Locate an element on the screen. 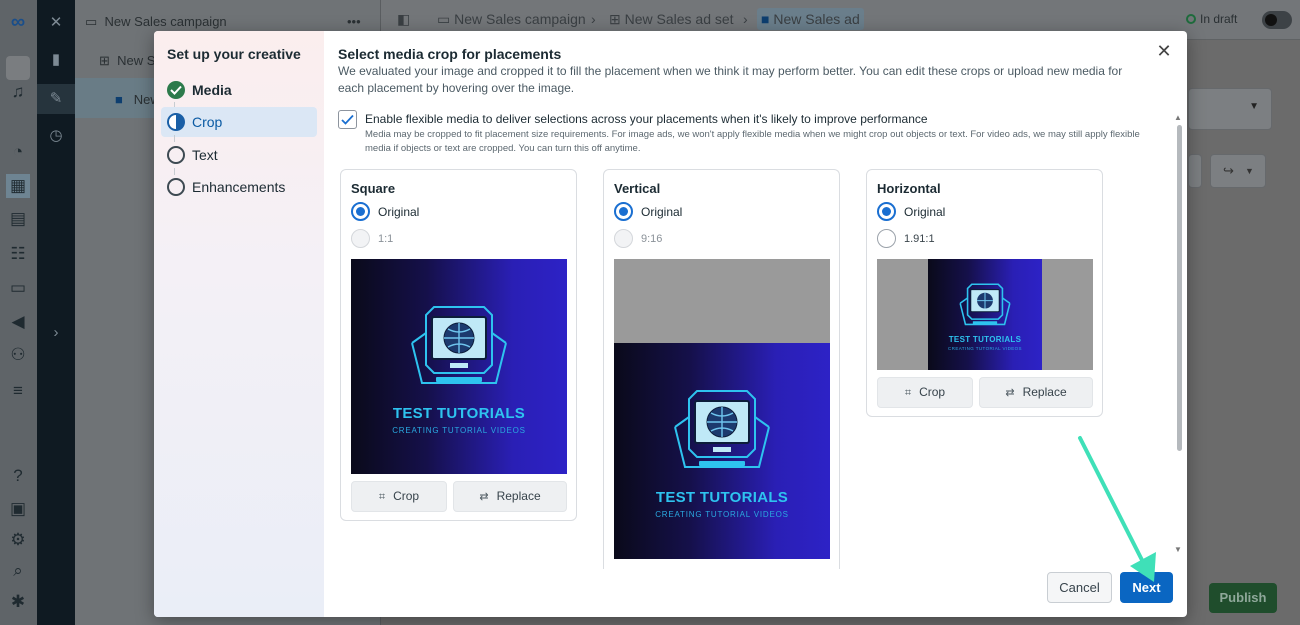  flexible-media-checkbox is located at coordinates (347, 119).